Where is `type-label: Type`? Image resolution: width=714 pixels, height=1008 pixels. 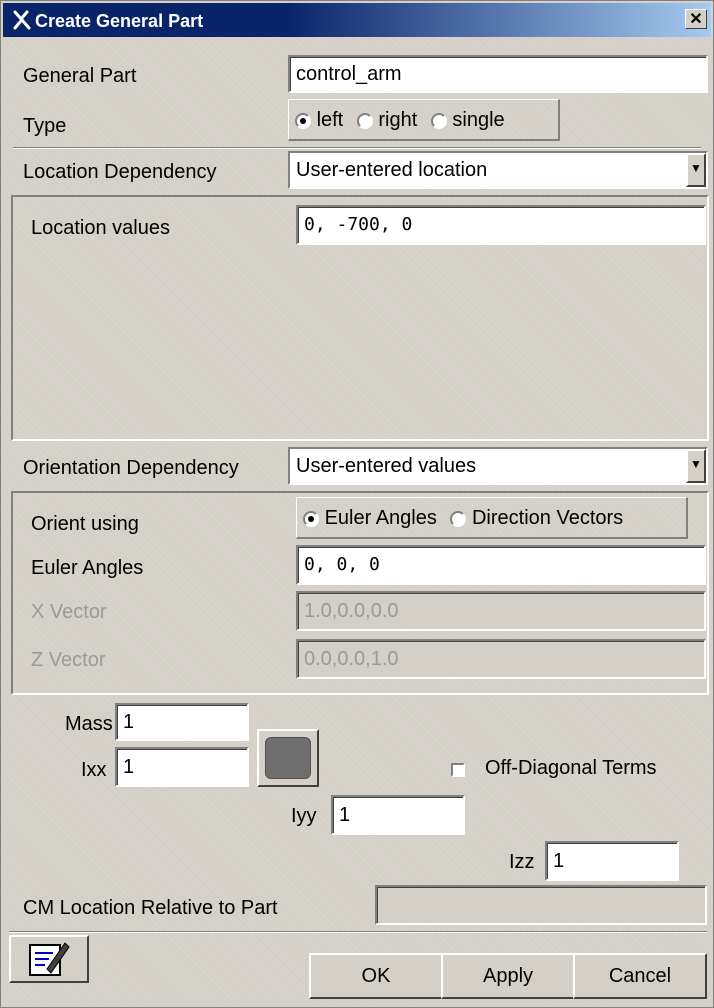 type-label: Type is located at coordinates (45, 126).